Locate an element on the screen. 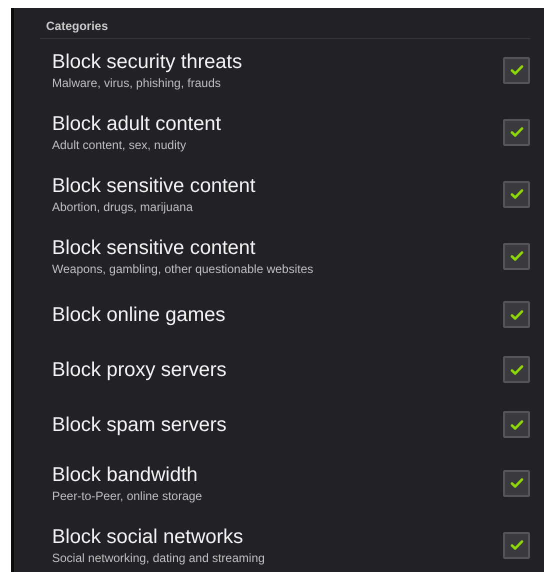 This screenshot has height=572, width=544. option-title: Block online games is located at coordinates (139, 314).